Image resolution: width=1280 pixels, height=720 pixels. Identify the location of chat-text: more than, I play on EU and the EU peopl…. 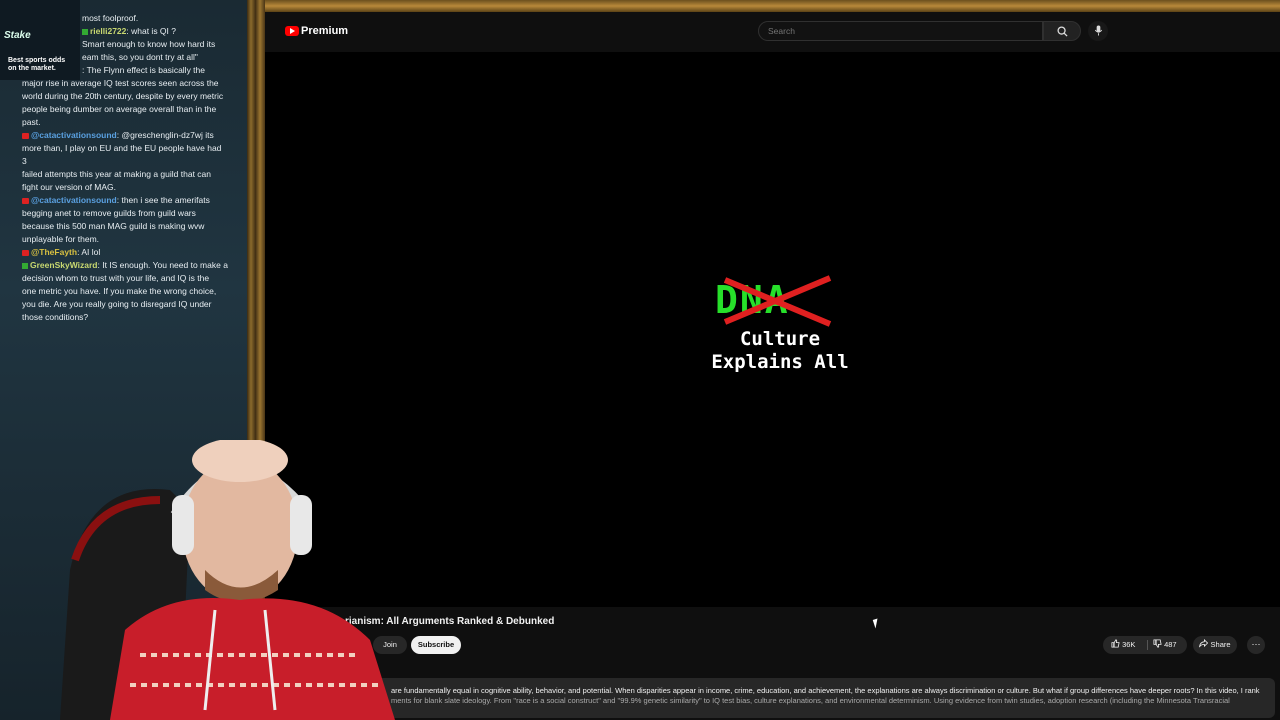
(122, 154).